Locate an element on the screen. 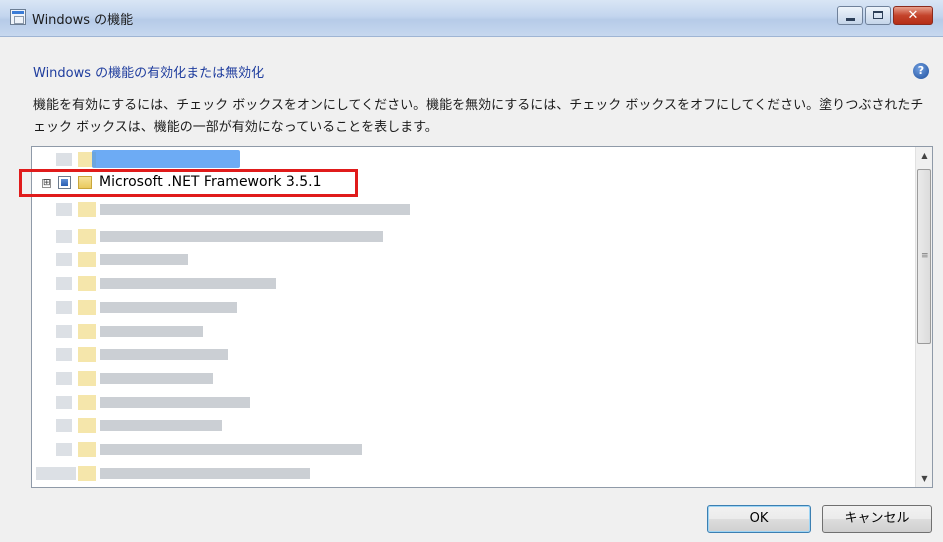 This screenshot has width=943, height=542. scrollbar-thumb: ≡ is located at coordinates (924, 256).